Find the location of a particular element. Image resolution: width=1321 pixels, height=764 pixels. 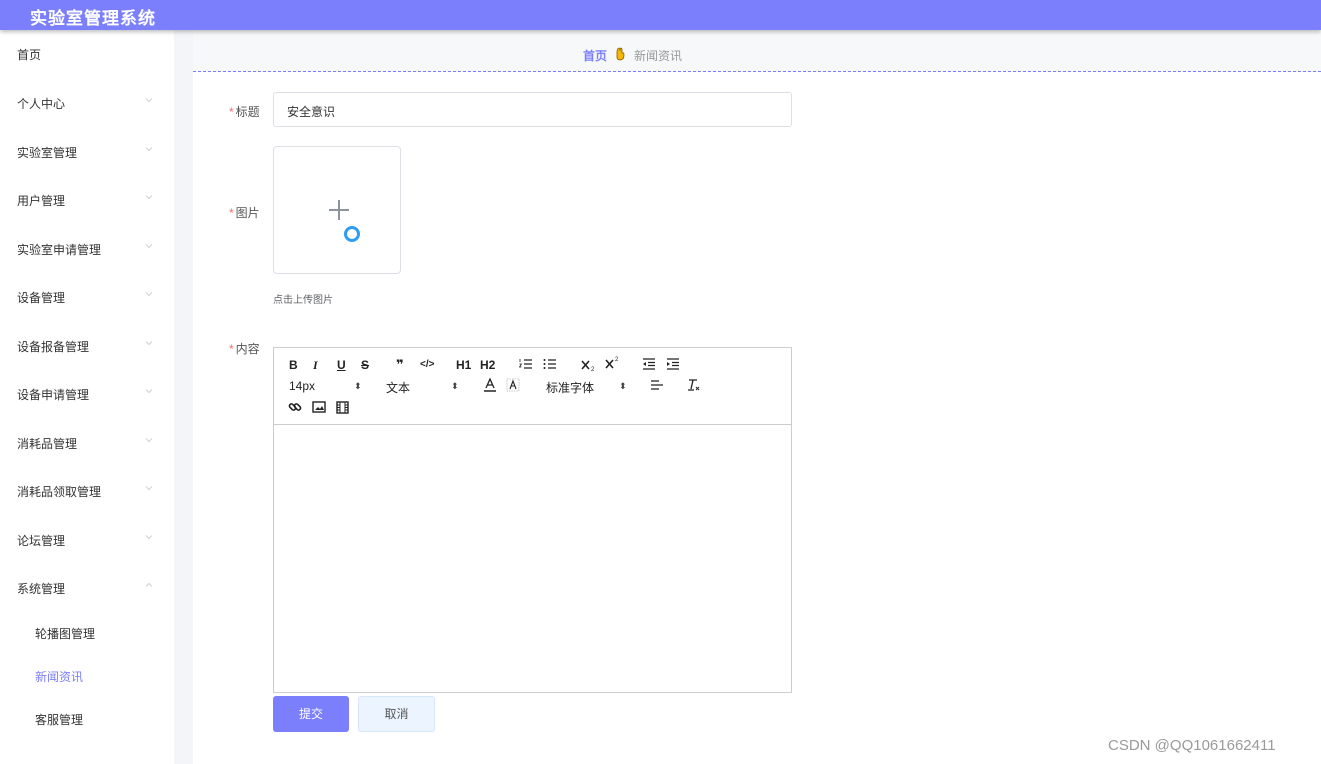

background-color-button is located at coordinates (513, 385).